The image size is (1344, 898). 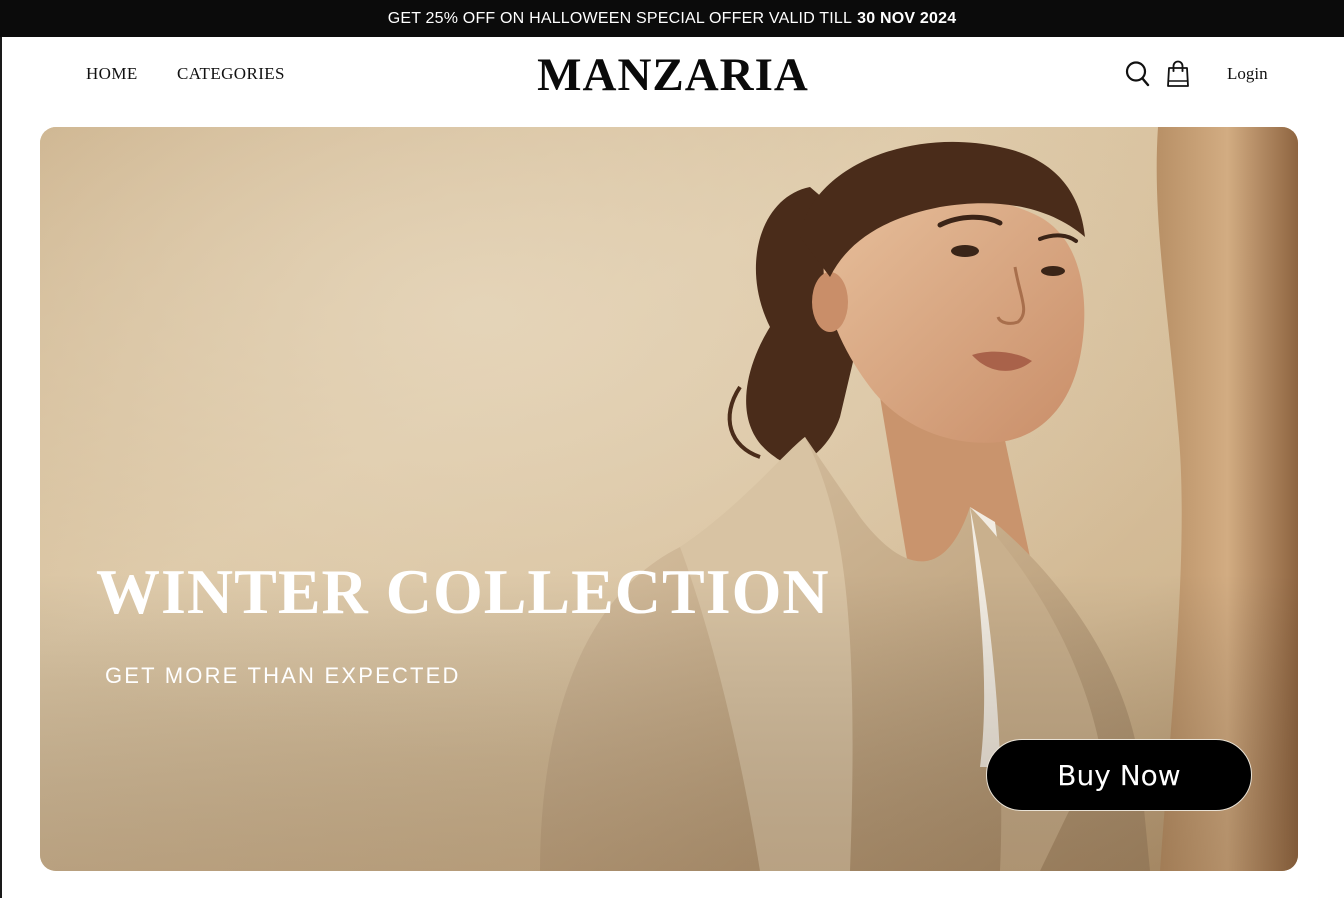 I want to click on search-button, so click(x=1138, y=74).